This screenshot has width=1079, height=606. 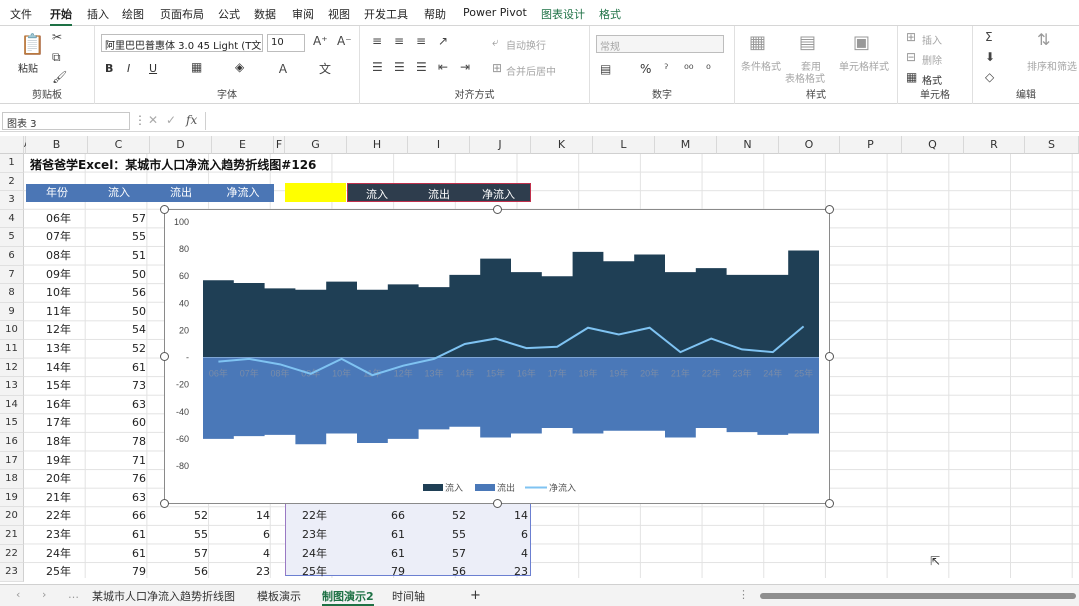 What do you see at coordinates (990, 57) in the screenshot?
I see `fill-icon: ⬇` at bounding box center [990, 57].